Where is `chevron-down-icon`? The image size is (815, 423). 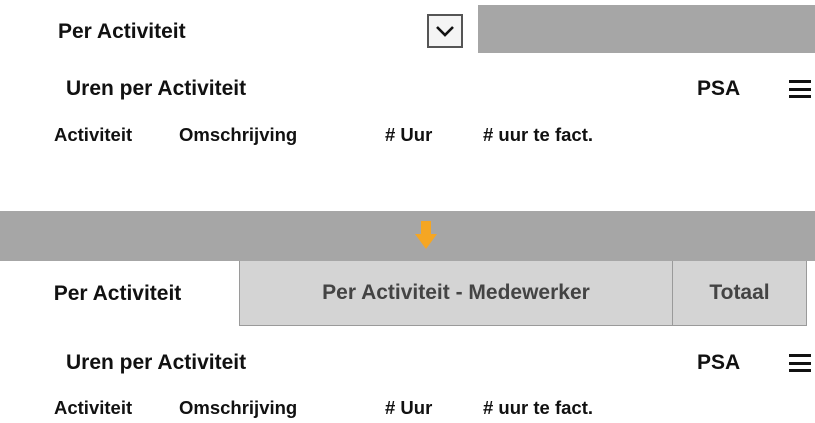 chevron-down-icon is located at coordinates (445, 31).